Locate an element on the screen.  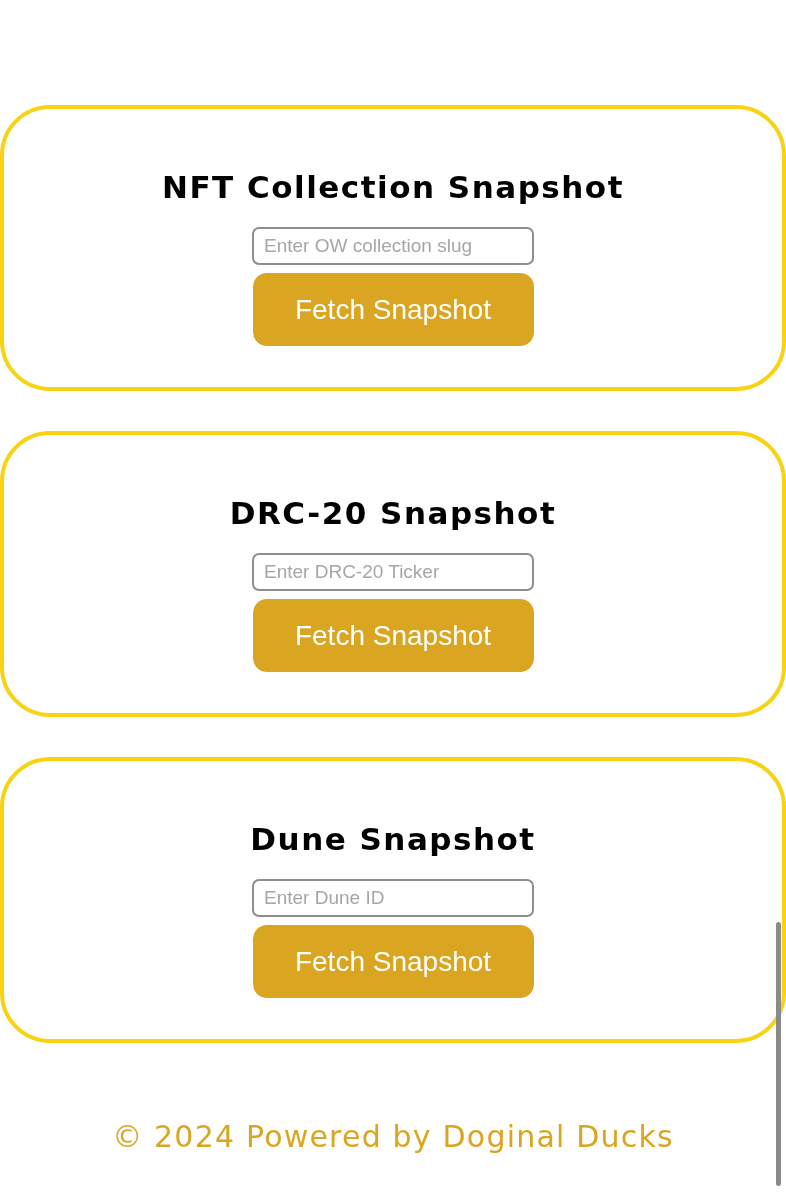
section-title: DRC-20 Snapshot is located at coordinates (393, 513).